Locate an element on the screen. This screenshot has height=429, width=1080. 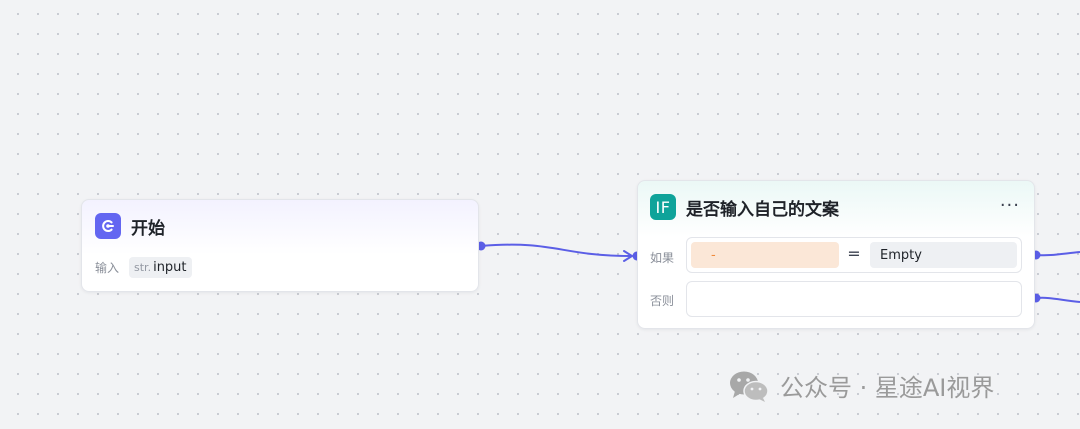
else-branch-box is located at coordinates (854, 299).